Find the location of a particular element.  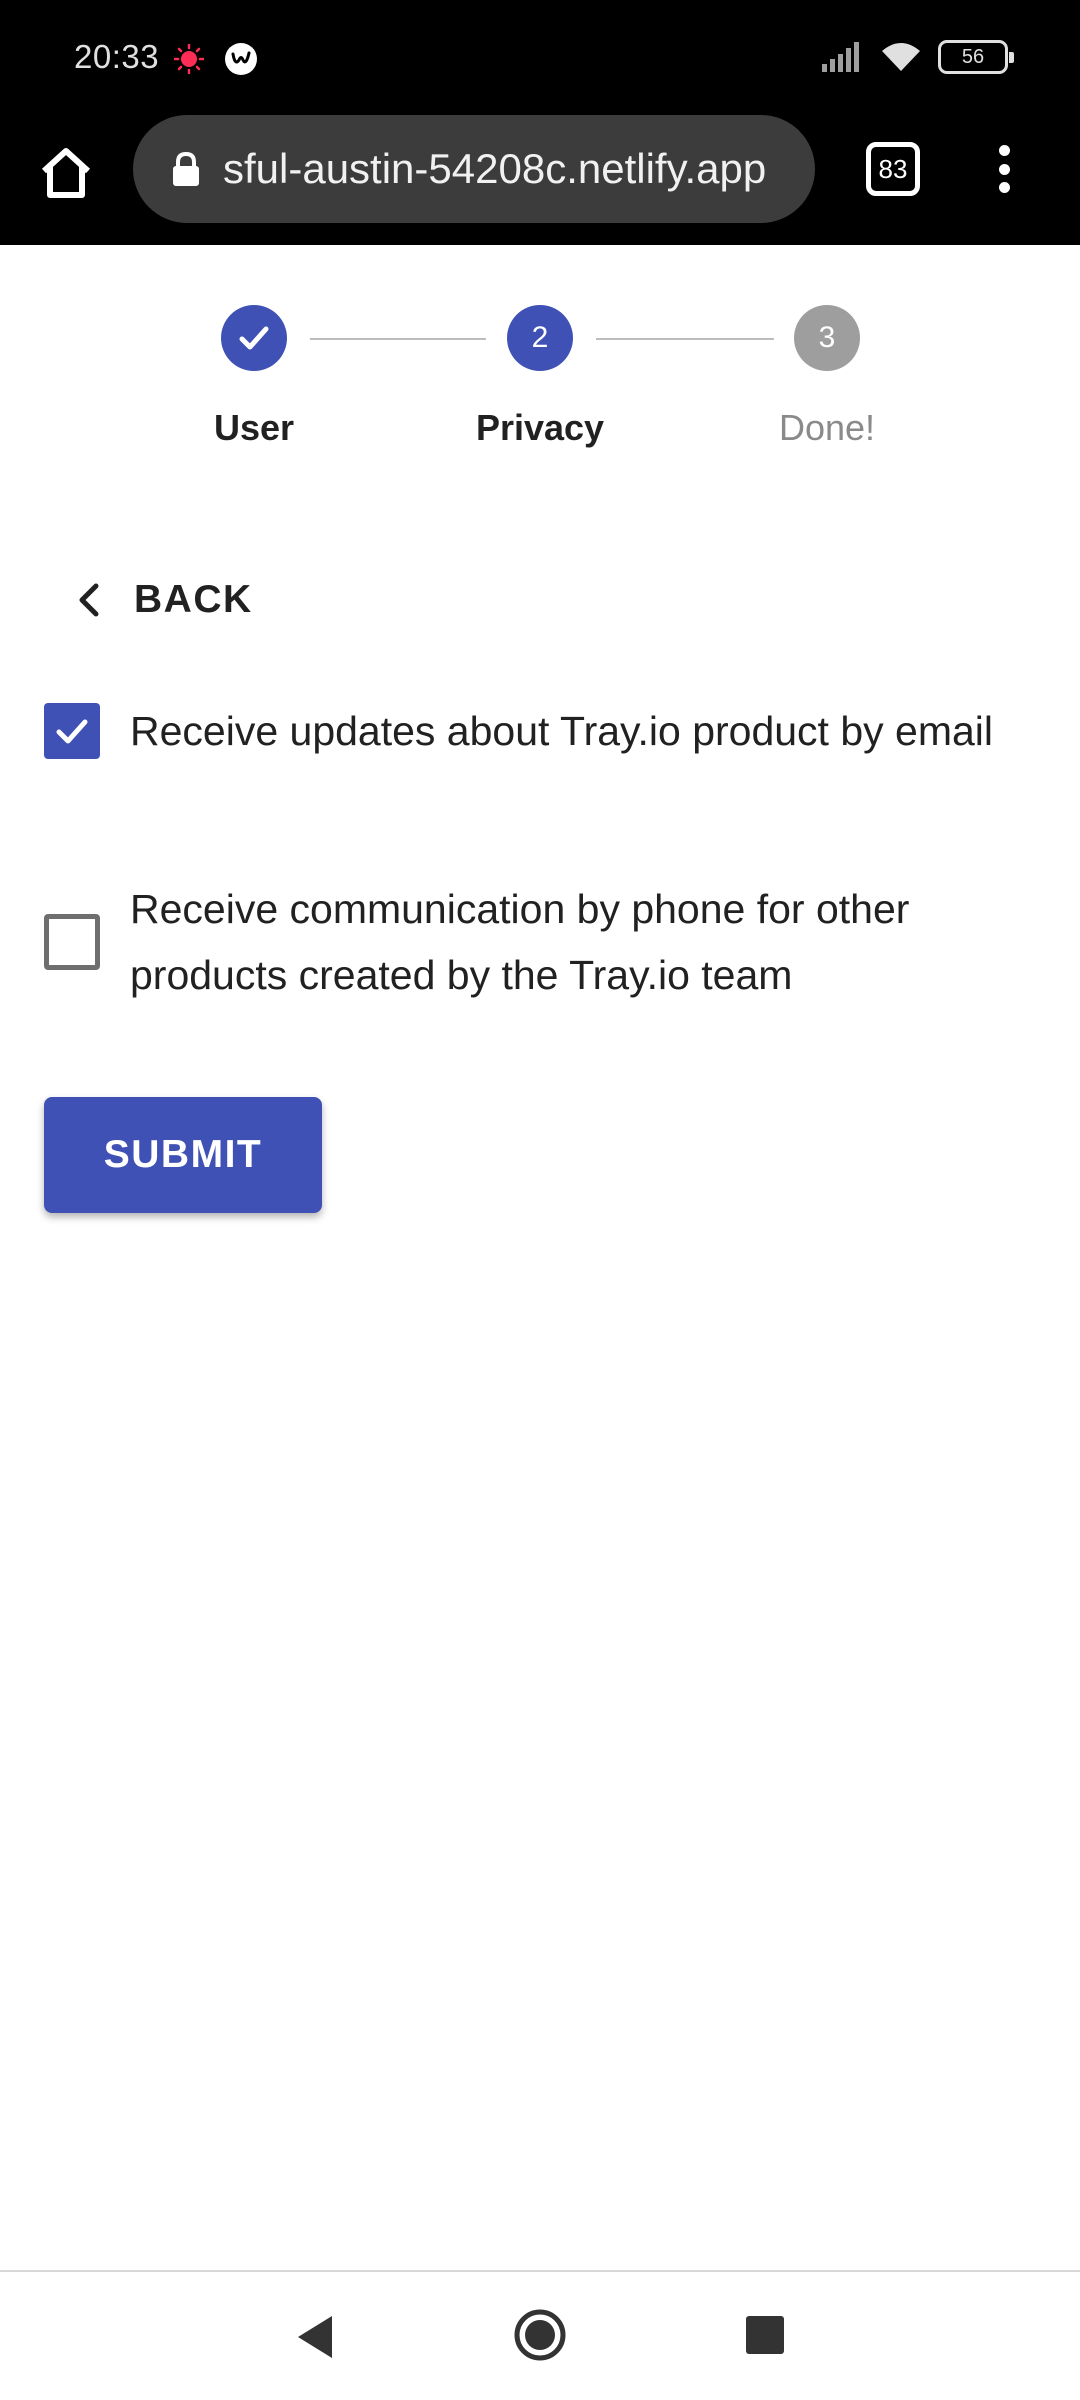

status-indicators: 56 is located at coordinates (918, 57).